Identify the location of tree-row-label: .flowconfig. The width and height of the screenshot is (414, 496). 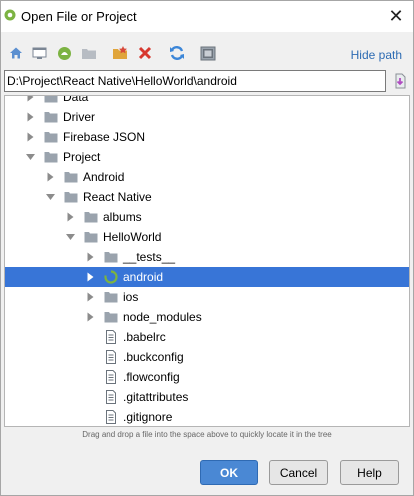
(151, 377).